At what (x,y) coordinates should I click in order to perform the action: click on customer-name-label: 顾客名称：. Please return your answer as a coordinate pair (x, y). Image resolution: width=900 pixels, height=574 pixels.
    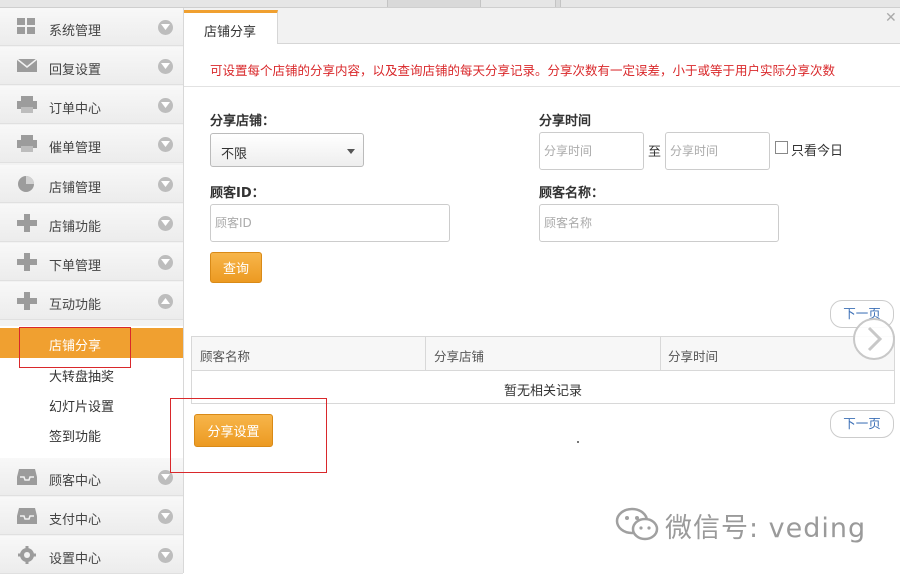
    Looking at the image, I should click on (572, 193).